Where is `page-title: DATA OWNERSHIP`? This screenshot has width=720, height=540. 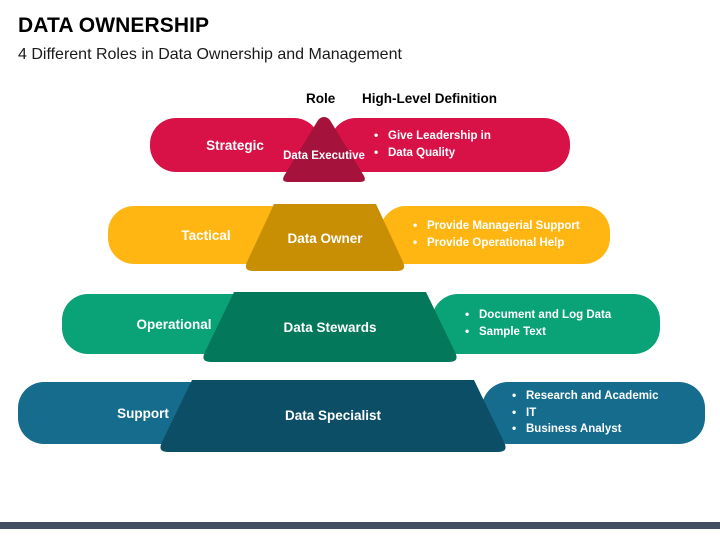
page-title: DATA OWNERSHIP is located at coordinates (114, 25).